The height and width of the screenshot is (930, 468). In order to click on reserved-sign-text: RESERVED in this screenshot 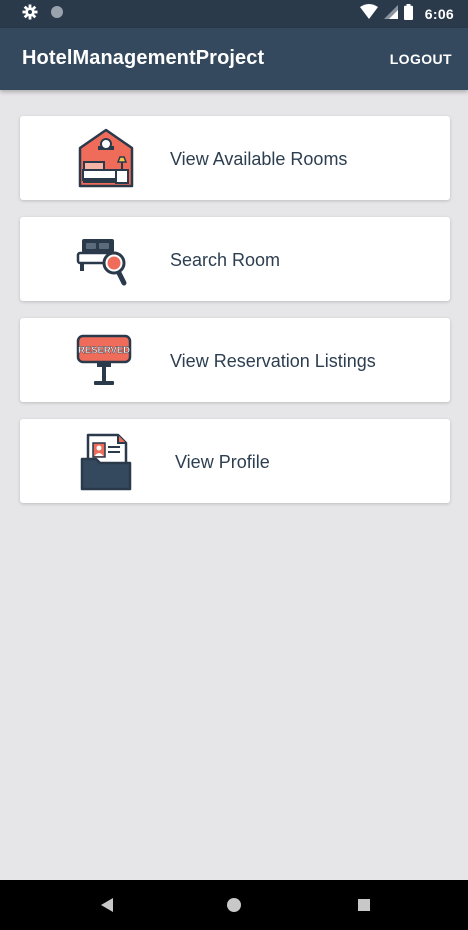, I will do `click(104, 350)`.